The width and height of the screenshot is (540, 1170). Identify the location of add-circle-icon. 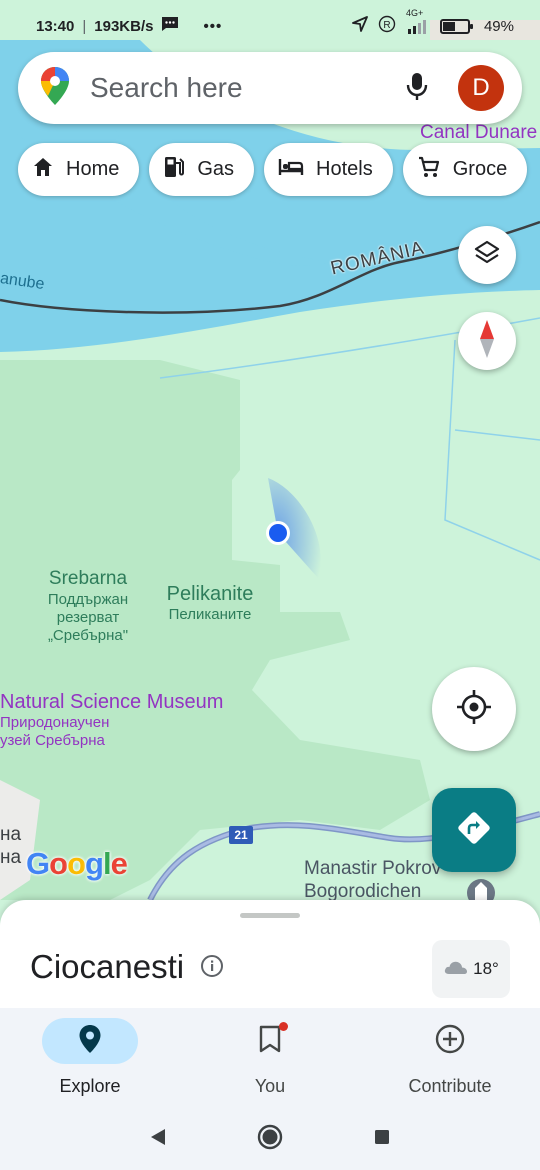
(450, 1041).